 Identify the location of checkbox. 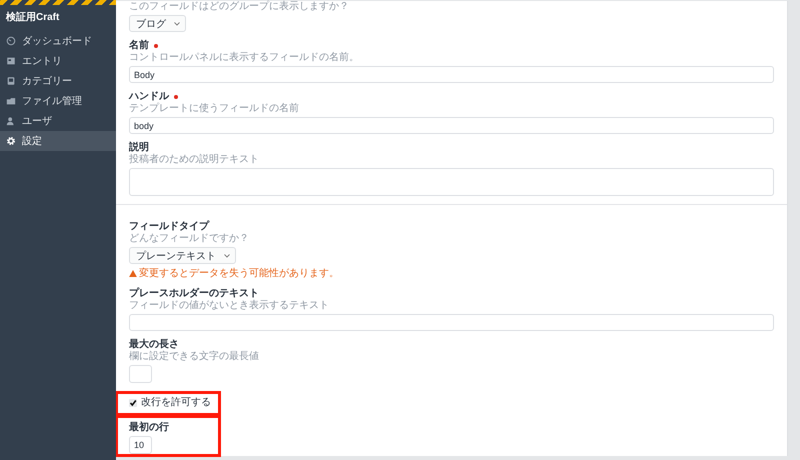
(133, 403).